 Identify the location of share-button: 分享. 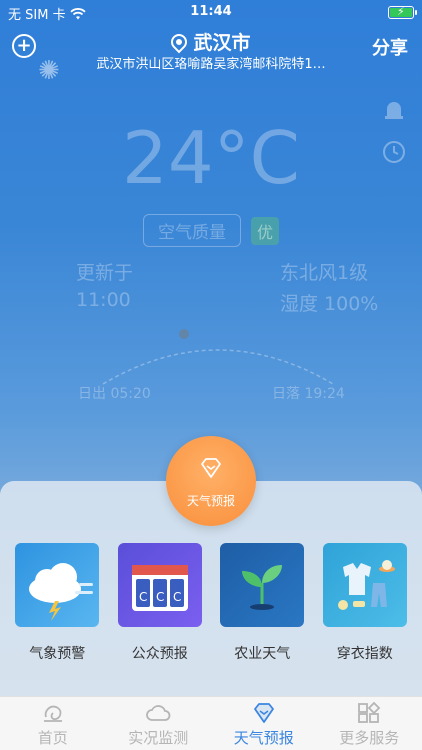
(390, 47).